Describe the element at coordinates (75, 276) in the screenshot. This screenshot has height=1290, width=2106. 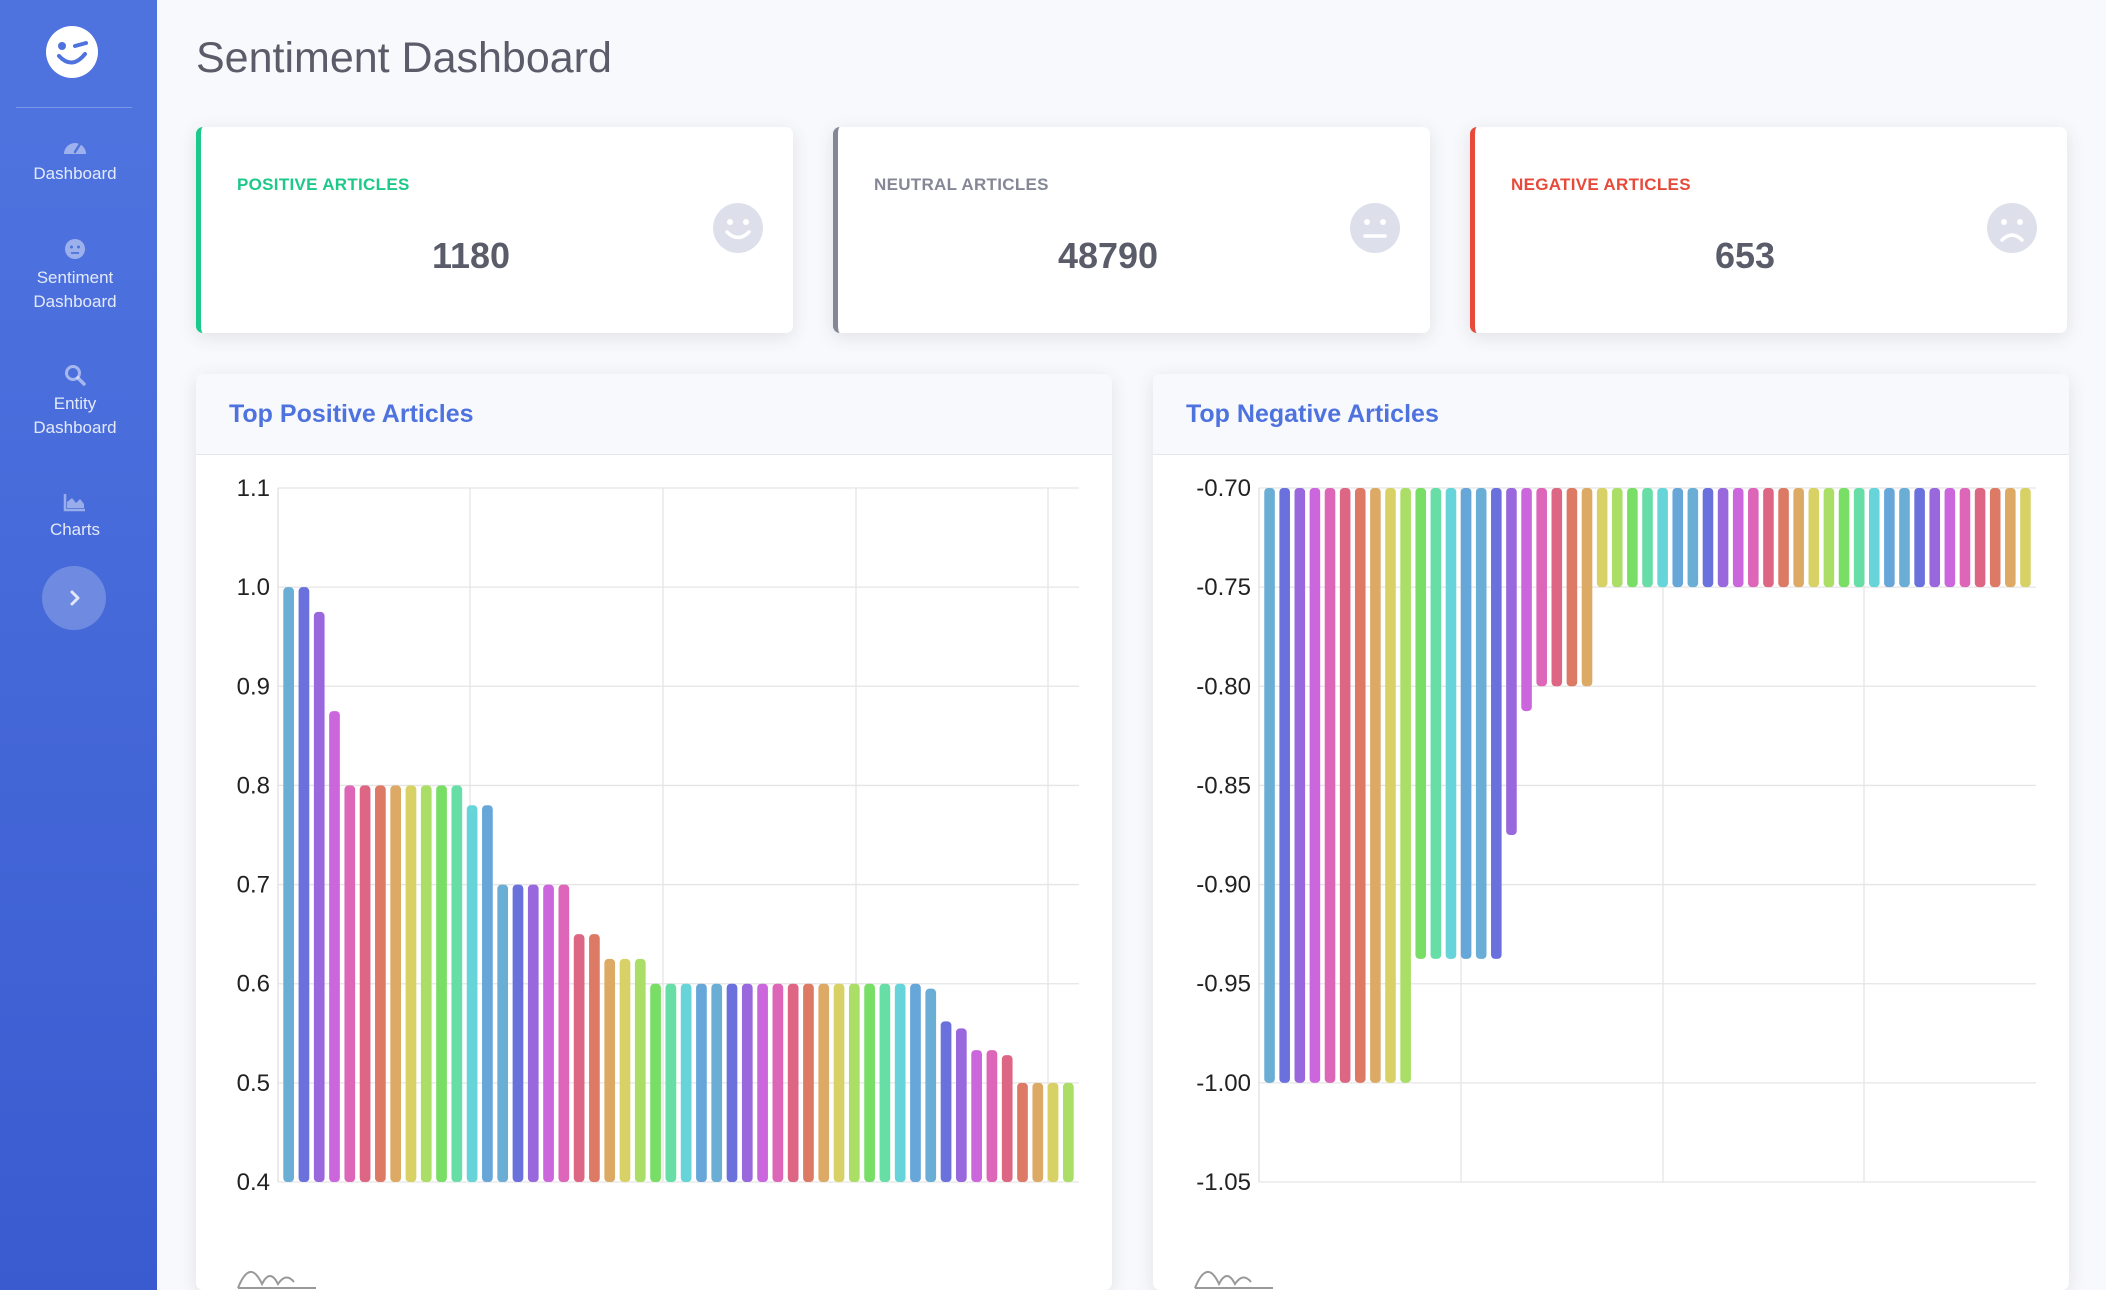
I see `sidebar-item-sentiment-dashboard: Sentiment Dashboard` at that location.